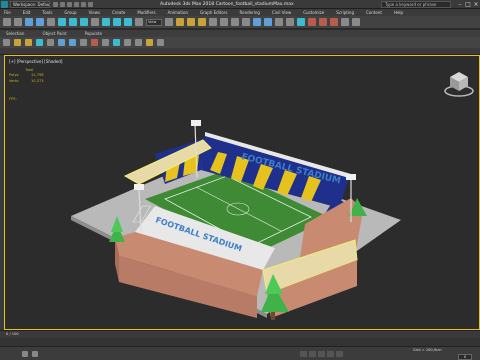  I want to click on menu-scripting: Scripting, so click(345, 12).